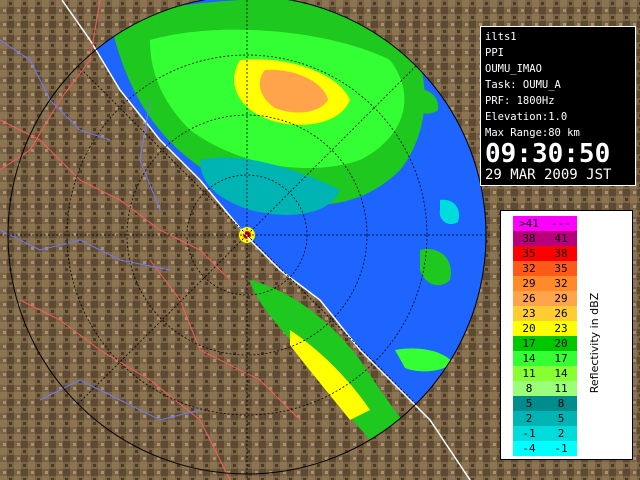 The height and width of the screenshot is (480, 640). What do you see at coordinates (548, 175) in the screenshot?
I see `scan-date: 29 MAR 2009 JST` at bounding box center [548, 175].